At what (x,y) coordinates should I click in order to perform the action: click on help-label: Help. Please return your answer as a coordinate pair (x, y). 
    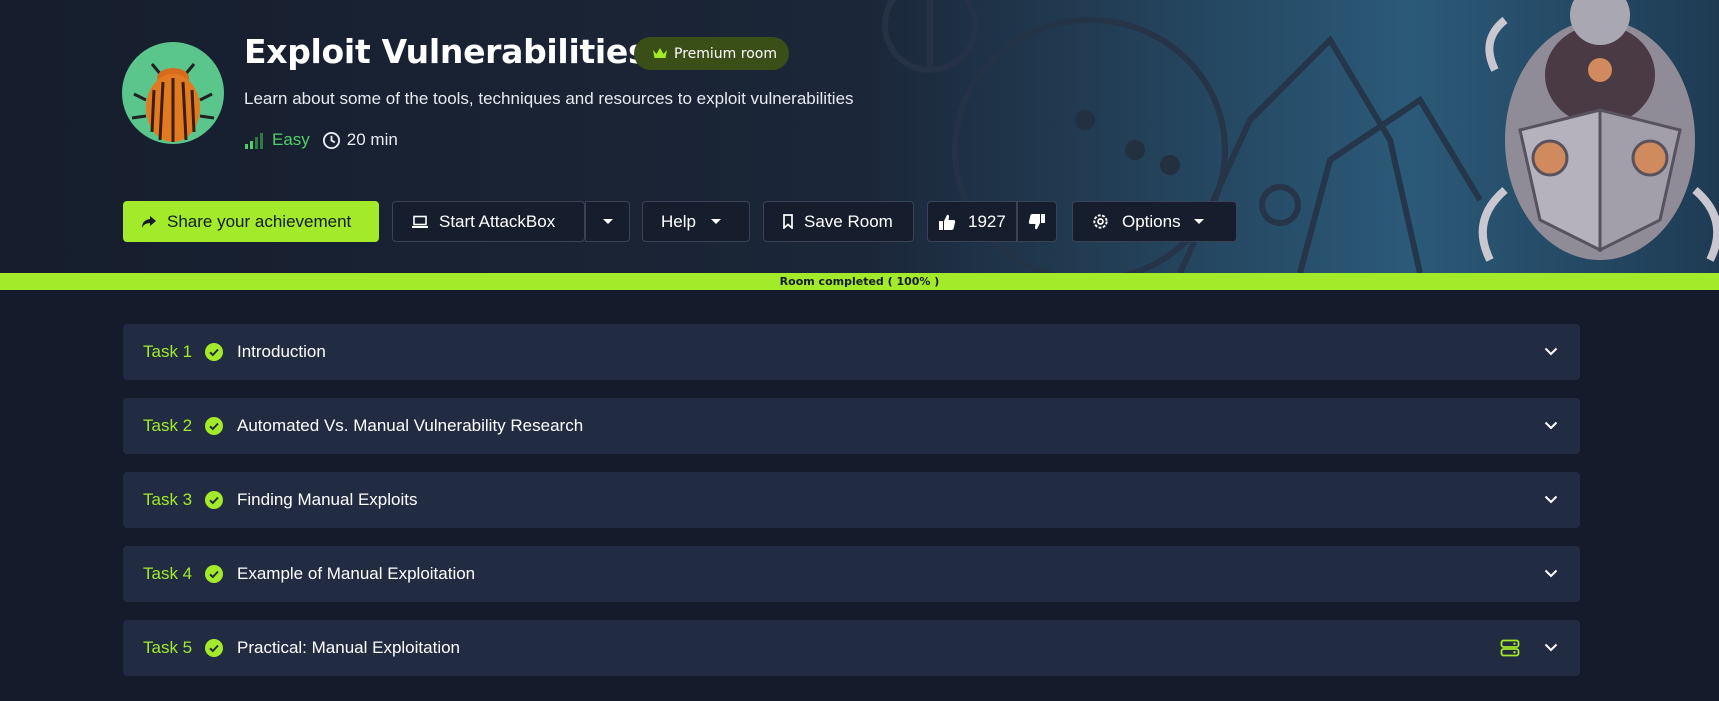
    Looking at the image, I should click on (678, 221).